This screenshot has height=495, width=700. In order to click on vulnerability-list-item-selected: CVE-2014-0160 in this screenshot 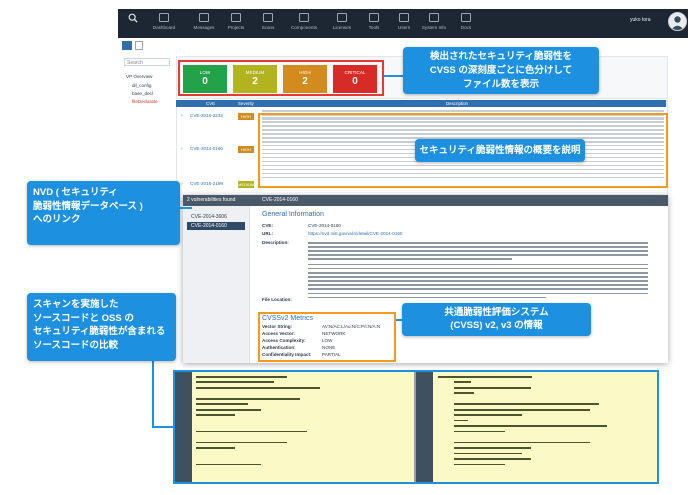, I will do `click(216, 226)`.